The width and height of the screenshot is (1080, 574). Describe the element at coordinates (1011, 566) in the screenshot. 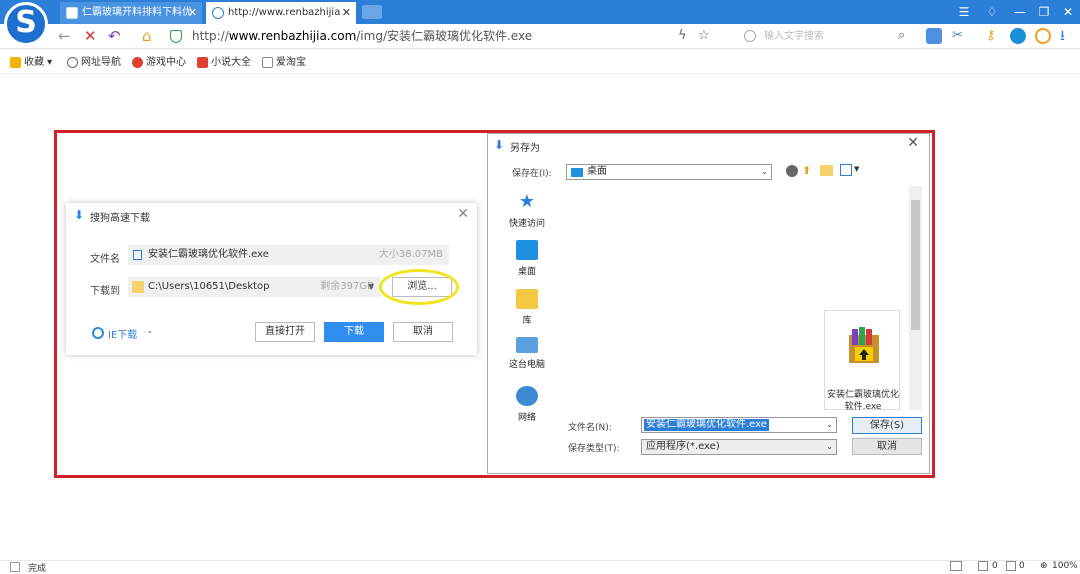

I see `counter-icon` at that location.